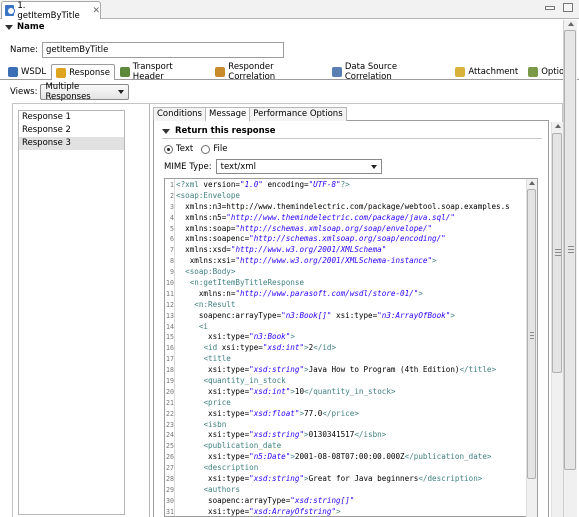 Image resolution: width=579 pixels, height=517 pixels. I want to click on code-line: 1 <?xml version="1.0" encoding="UTF-8"?>, so click(347, 185).